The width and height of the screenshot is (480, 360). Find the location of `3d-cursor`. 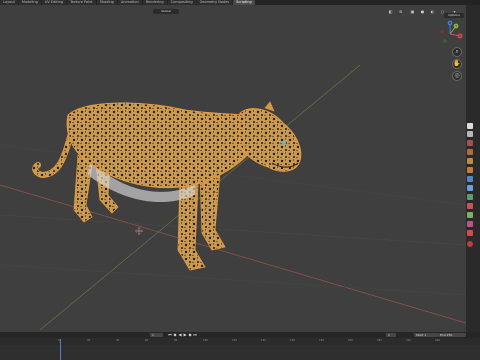

3d-cursor is located at coordinates (139, 231).